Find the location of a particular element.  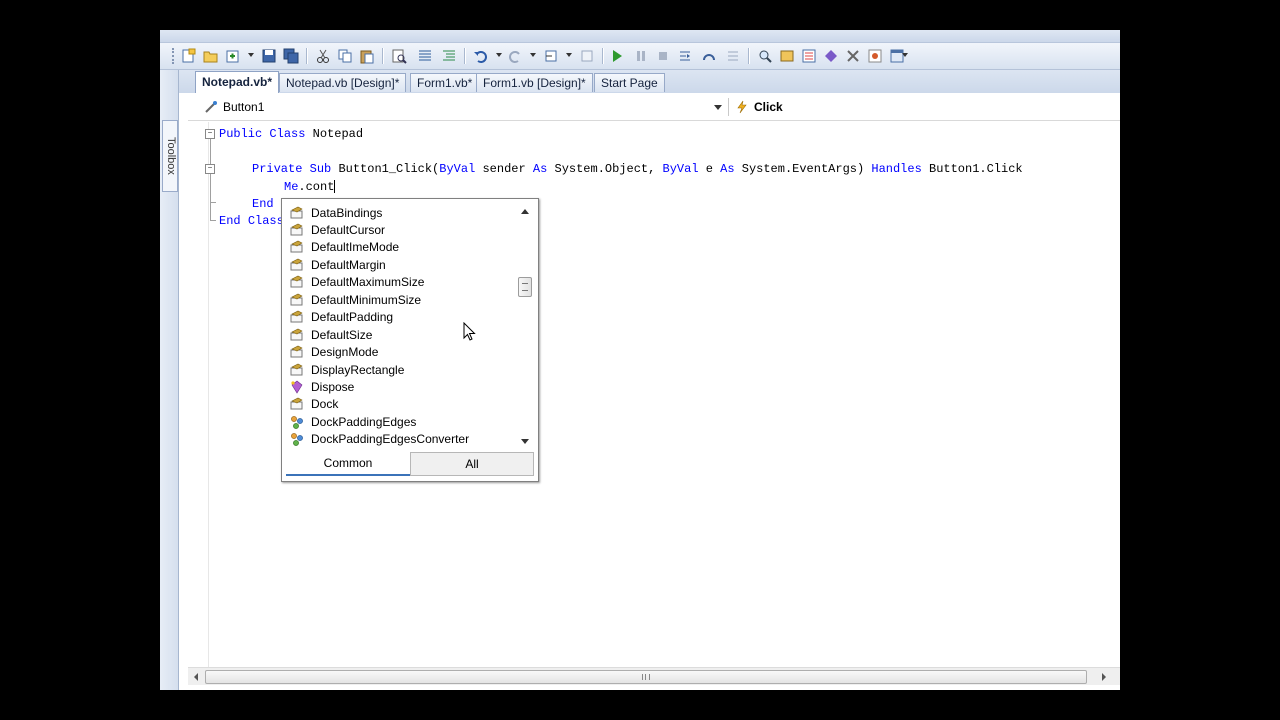

cut-icon is located at coordinates (323, 56).